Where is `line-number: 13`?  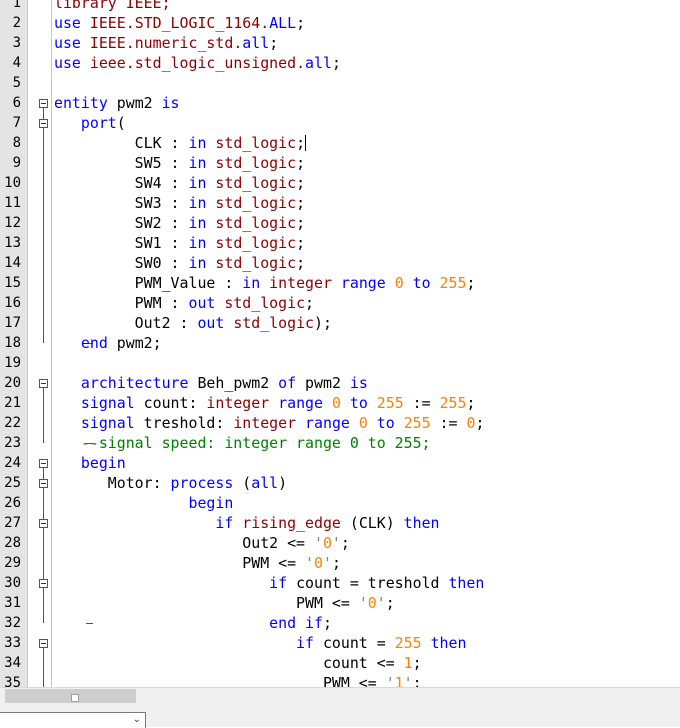 line-number: 13 is located at coordinates (12, 243).